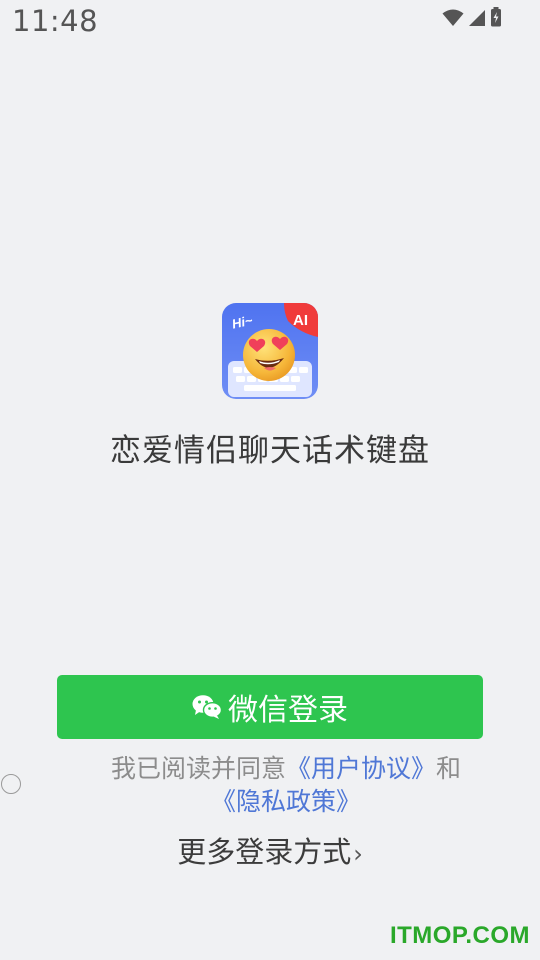  What do you see at coordinates (358, 854) in the screenshot?
I see `chevron-right-icon: ›` at bounding box center [358, 854].